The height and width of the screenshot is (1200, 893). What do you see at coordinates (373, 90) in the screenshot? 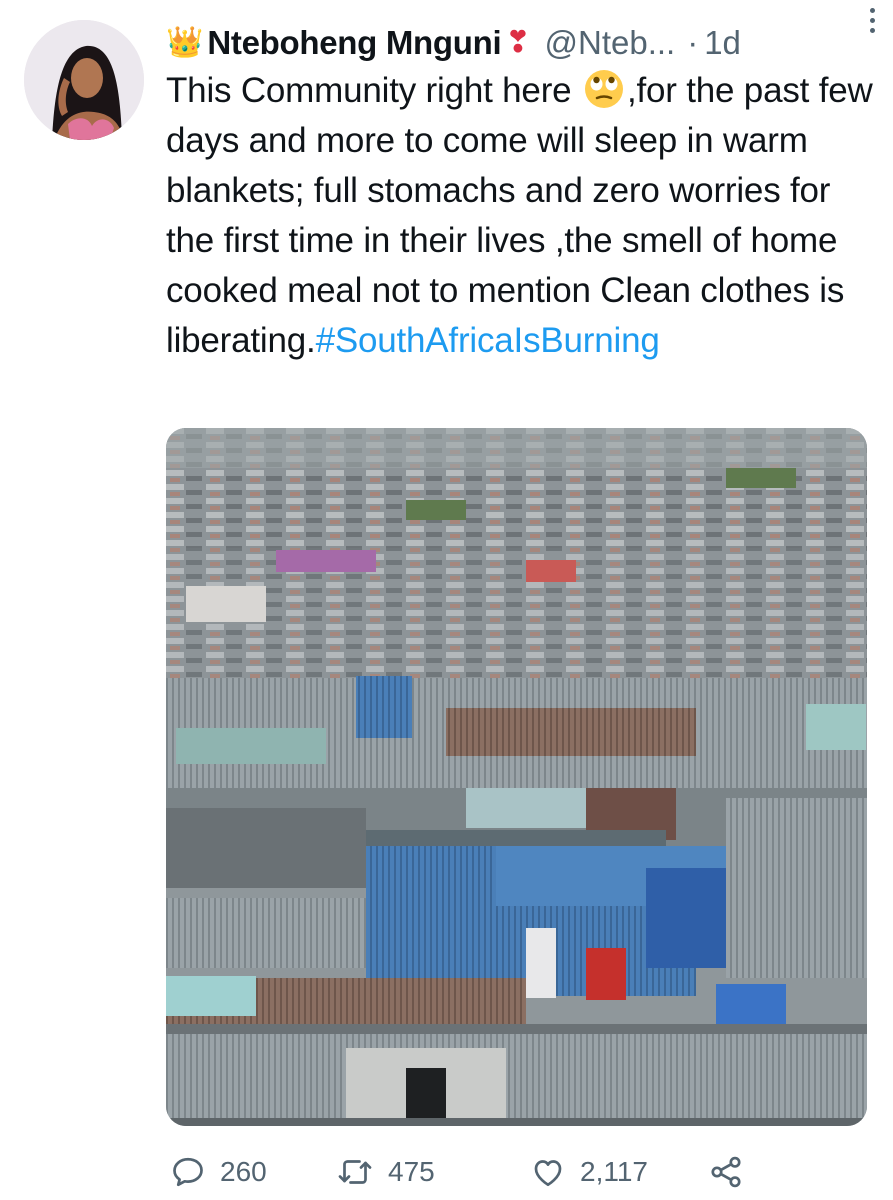
I see `tweet-text-part1: This Community right here` at bounding box center [373, 90].